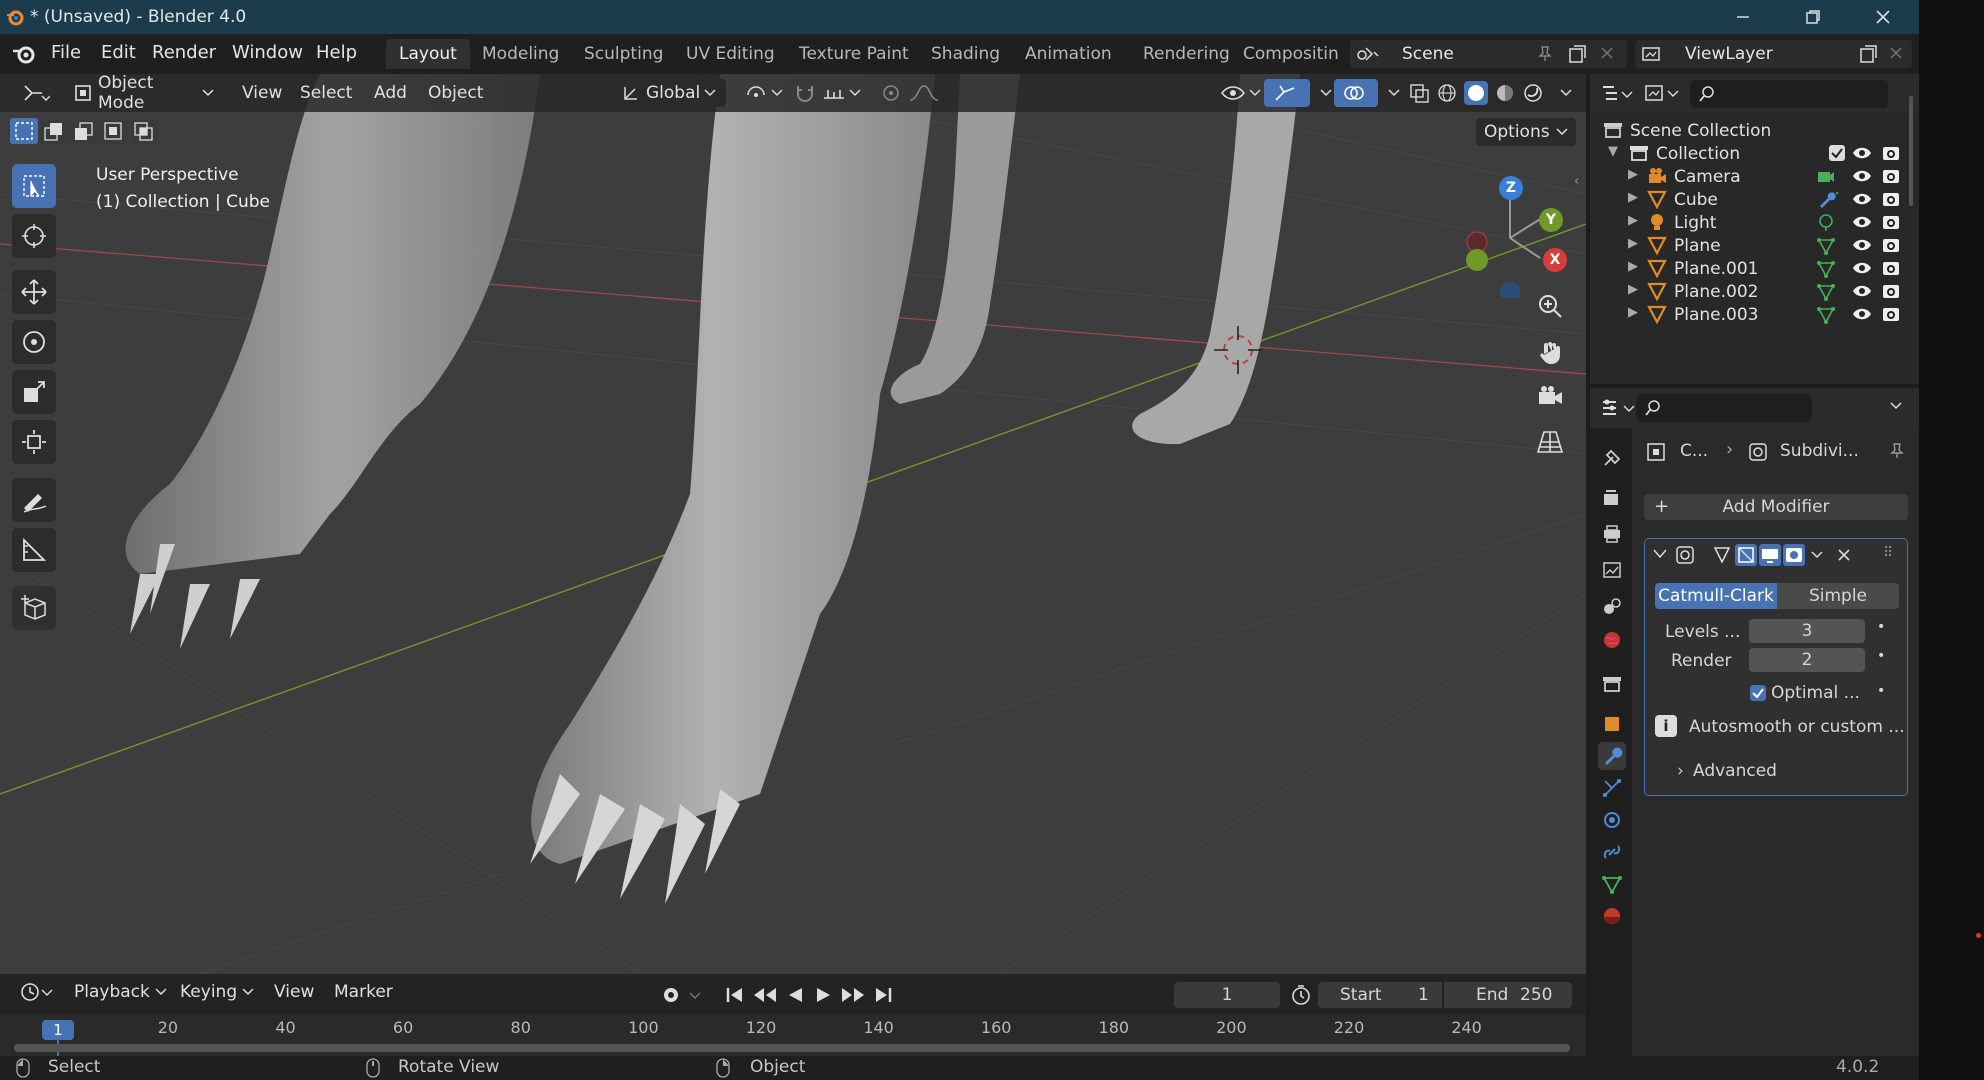 This screenshot has width=1984, height=1080. Describe the element at coordinates (1550, 306) in the screenshot. I see `zoom-button` at that location.